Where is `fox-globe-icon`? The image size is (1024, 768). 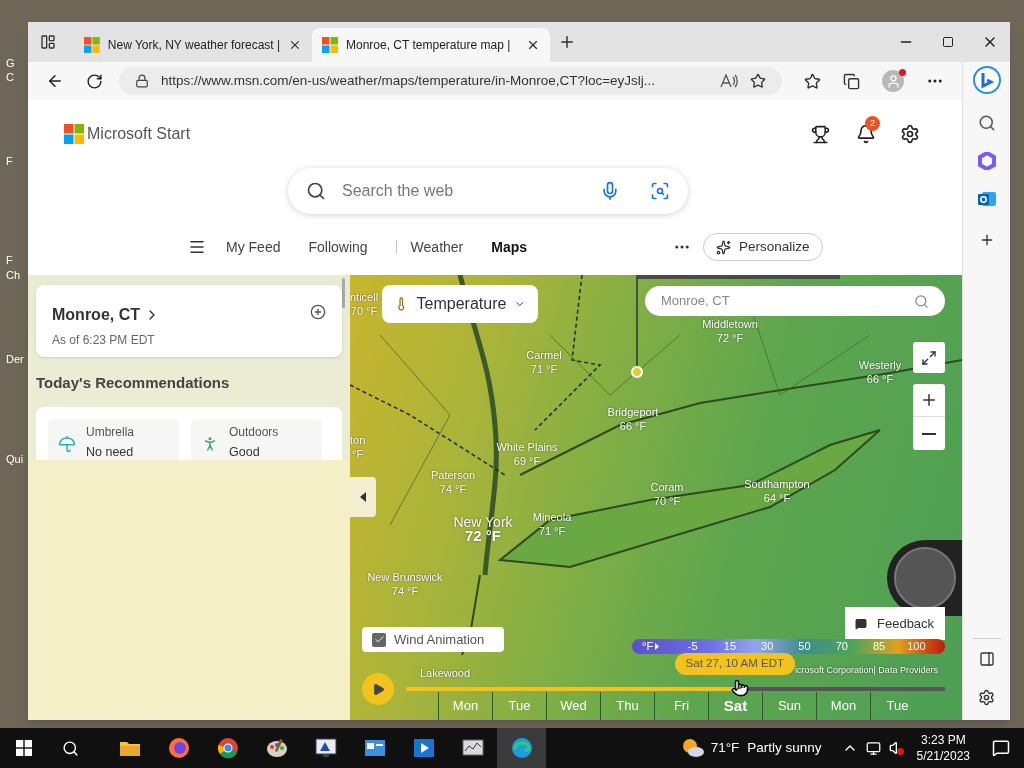 fox-globe-icon is located at coordinates (178, 748).